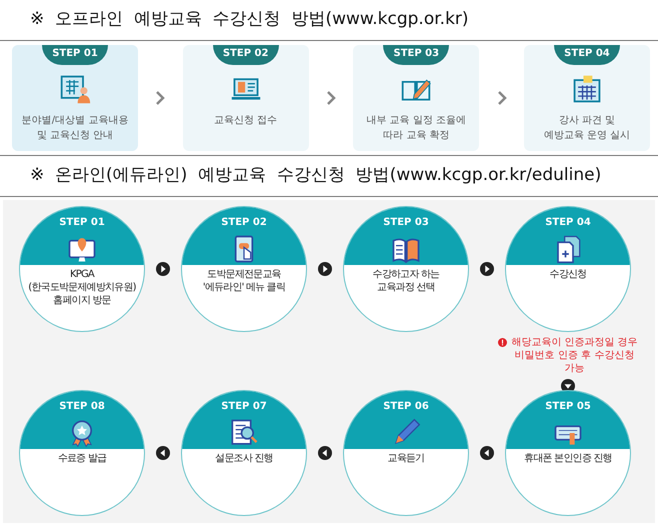 This screenshot has height=528, width=658. Describe the element at coordinates (568, 274) in the screenshot. I see `step-description: 수강신청` at that location.